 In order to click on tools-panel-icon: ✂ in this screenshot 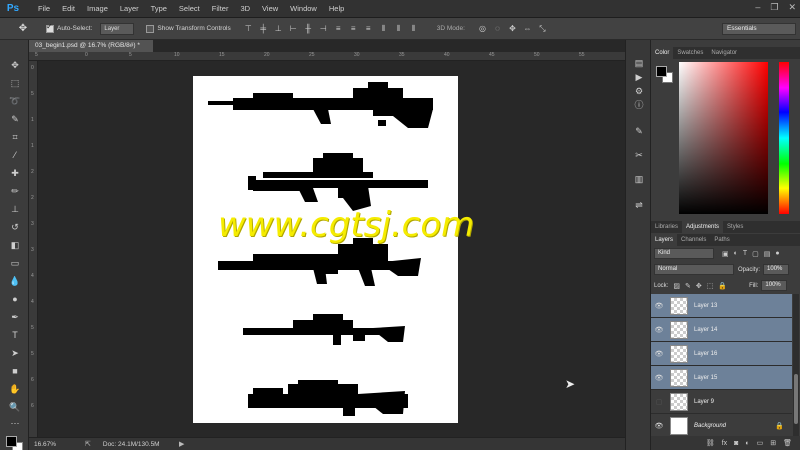, I will do `click(639, 155)`.